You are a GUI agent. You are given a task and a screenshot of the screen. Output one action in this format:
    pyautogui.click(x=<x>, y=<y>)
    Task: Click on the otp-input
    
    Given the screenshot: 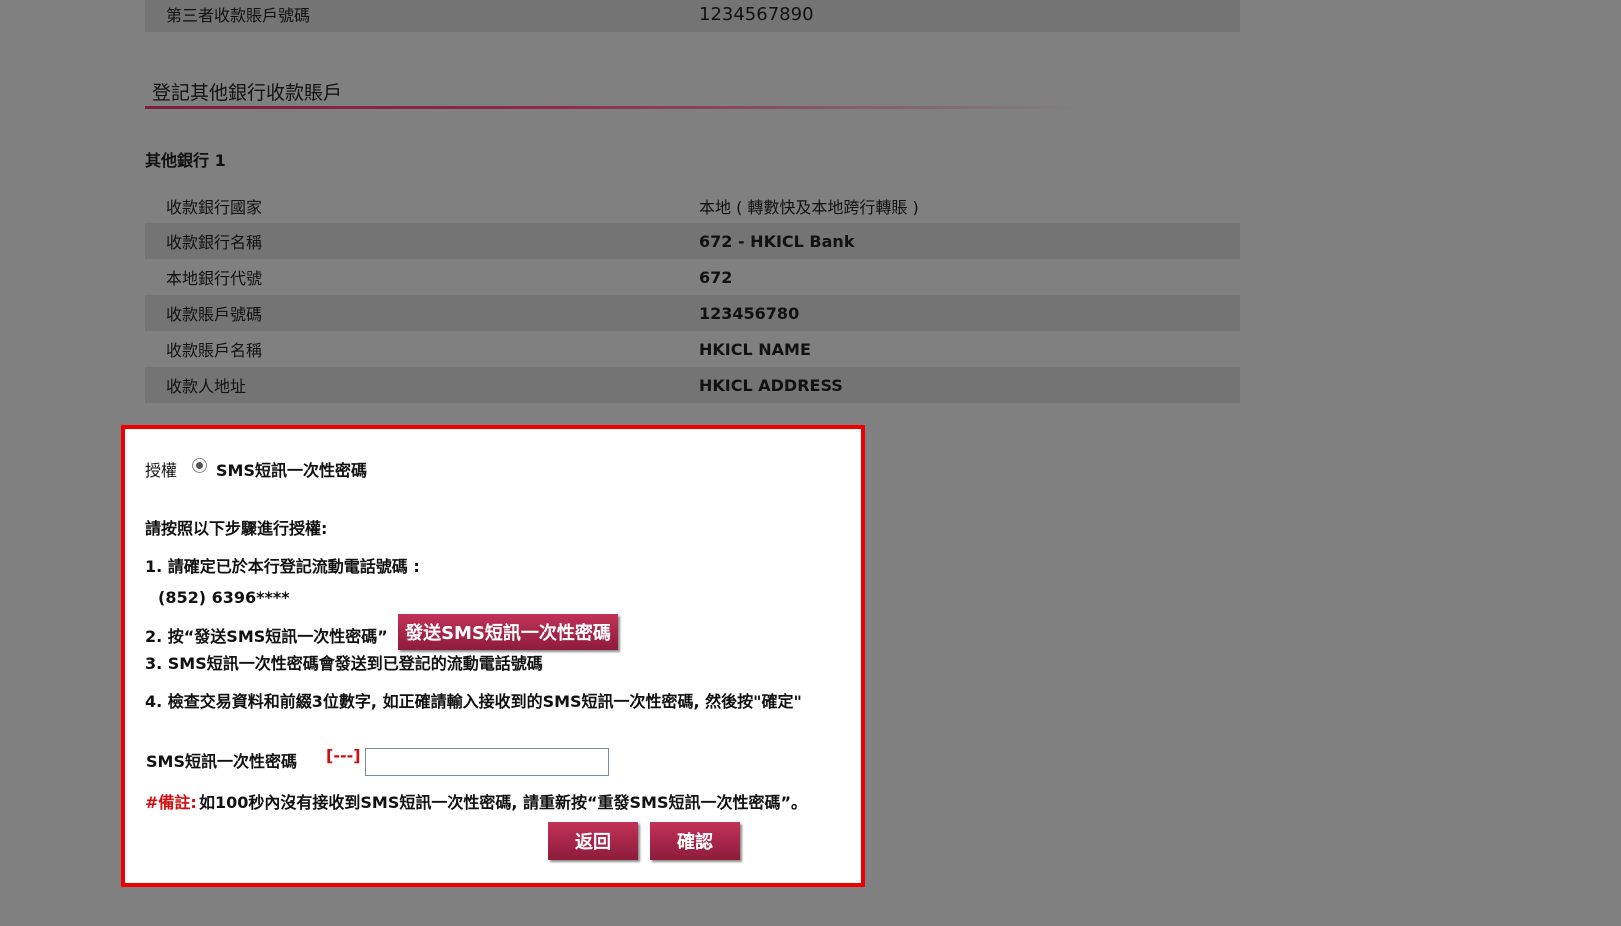 What is the action you would take?
    pyautogui.click(x=487, y=762)
    